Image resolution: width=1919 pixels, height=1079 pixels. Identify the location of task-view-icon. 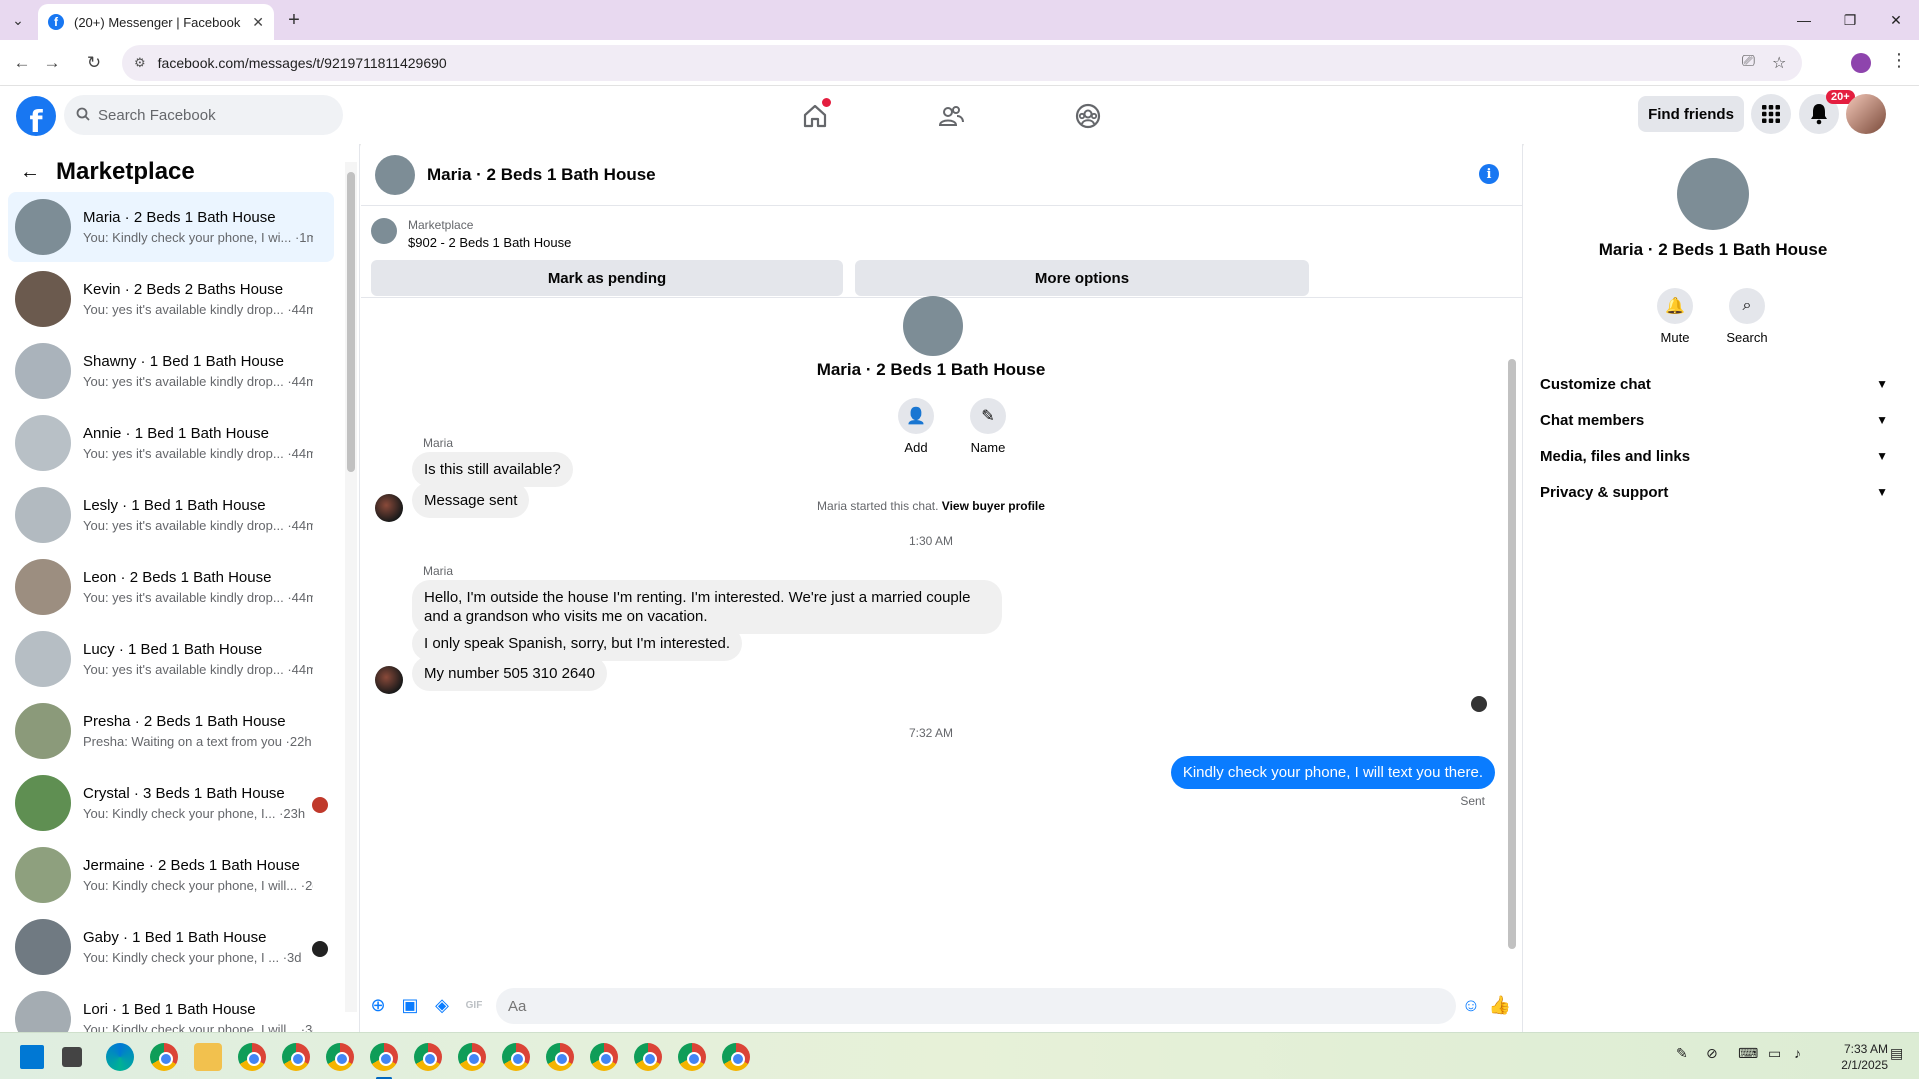
(72, 1057).